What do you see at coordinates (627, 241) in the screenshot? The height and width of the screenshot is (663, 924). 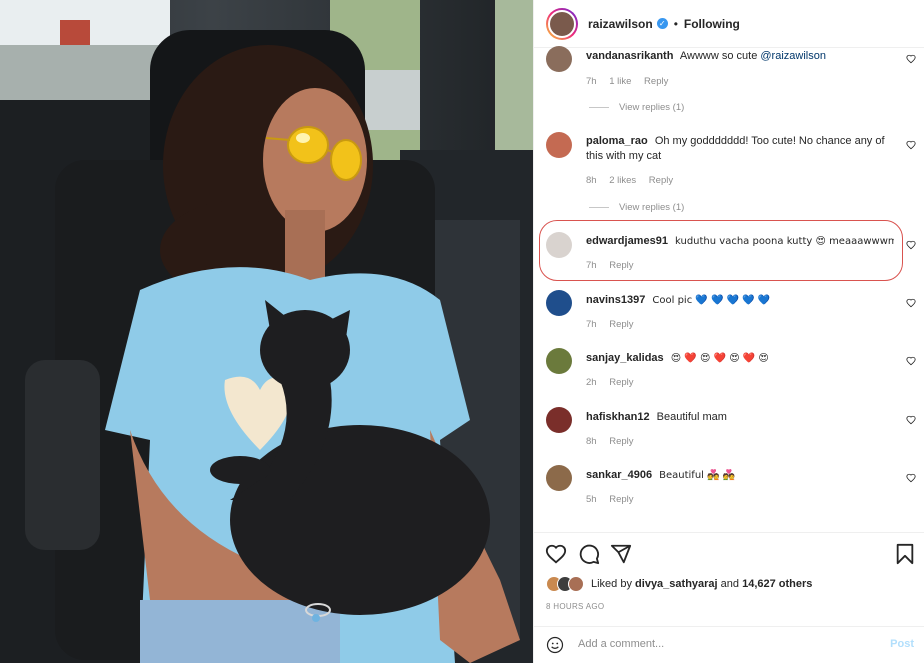 I see `comment-username: edwardjames91` at bounding box center [627, 241].